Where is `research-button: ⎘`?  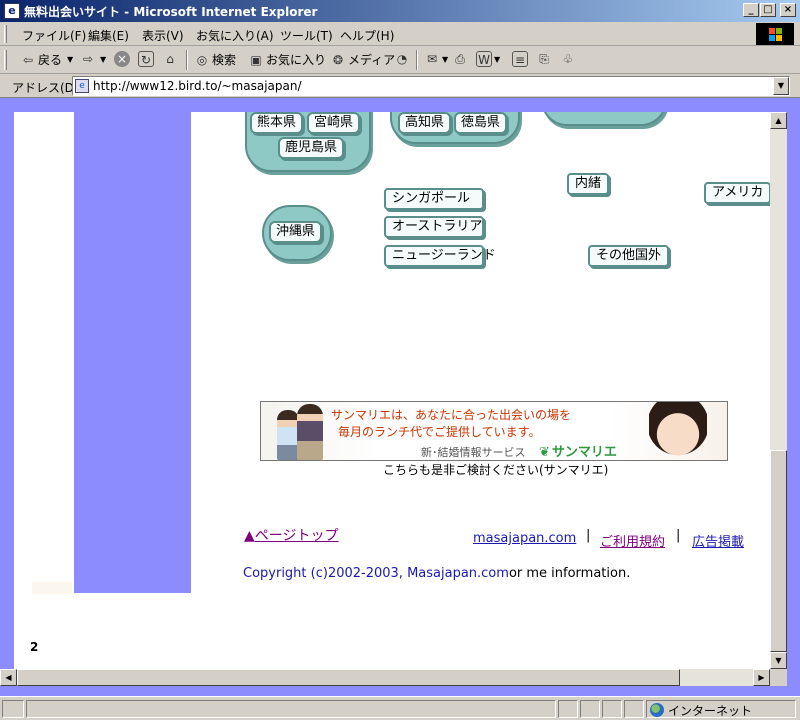
research-button: ⎘ is located at coordinates (545, 59).